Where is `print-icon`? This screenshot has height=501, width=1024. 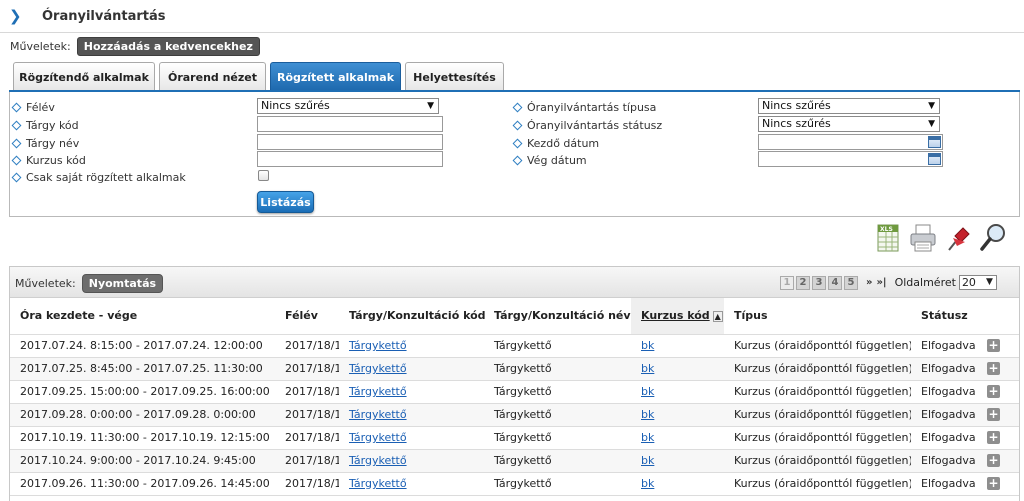 print-icon is located at coordinates (923, 238).